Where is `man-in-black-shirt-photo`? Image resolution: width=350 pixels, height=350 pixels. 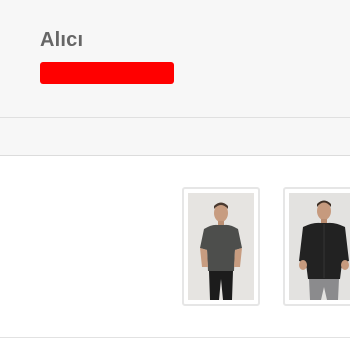
man-in-black-shirt-photo is located at coordinates (319, 246).